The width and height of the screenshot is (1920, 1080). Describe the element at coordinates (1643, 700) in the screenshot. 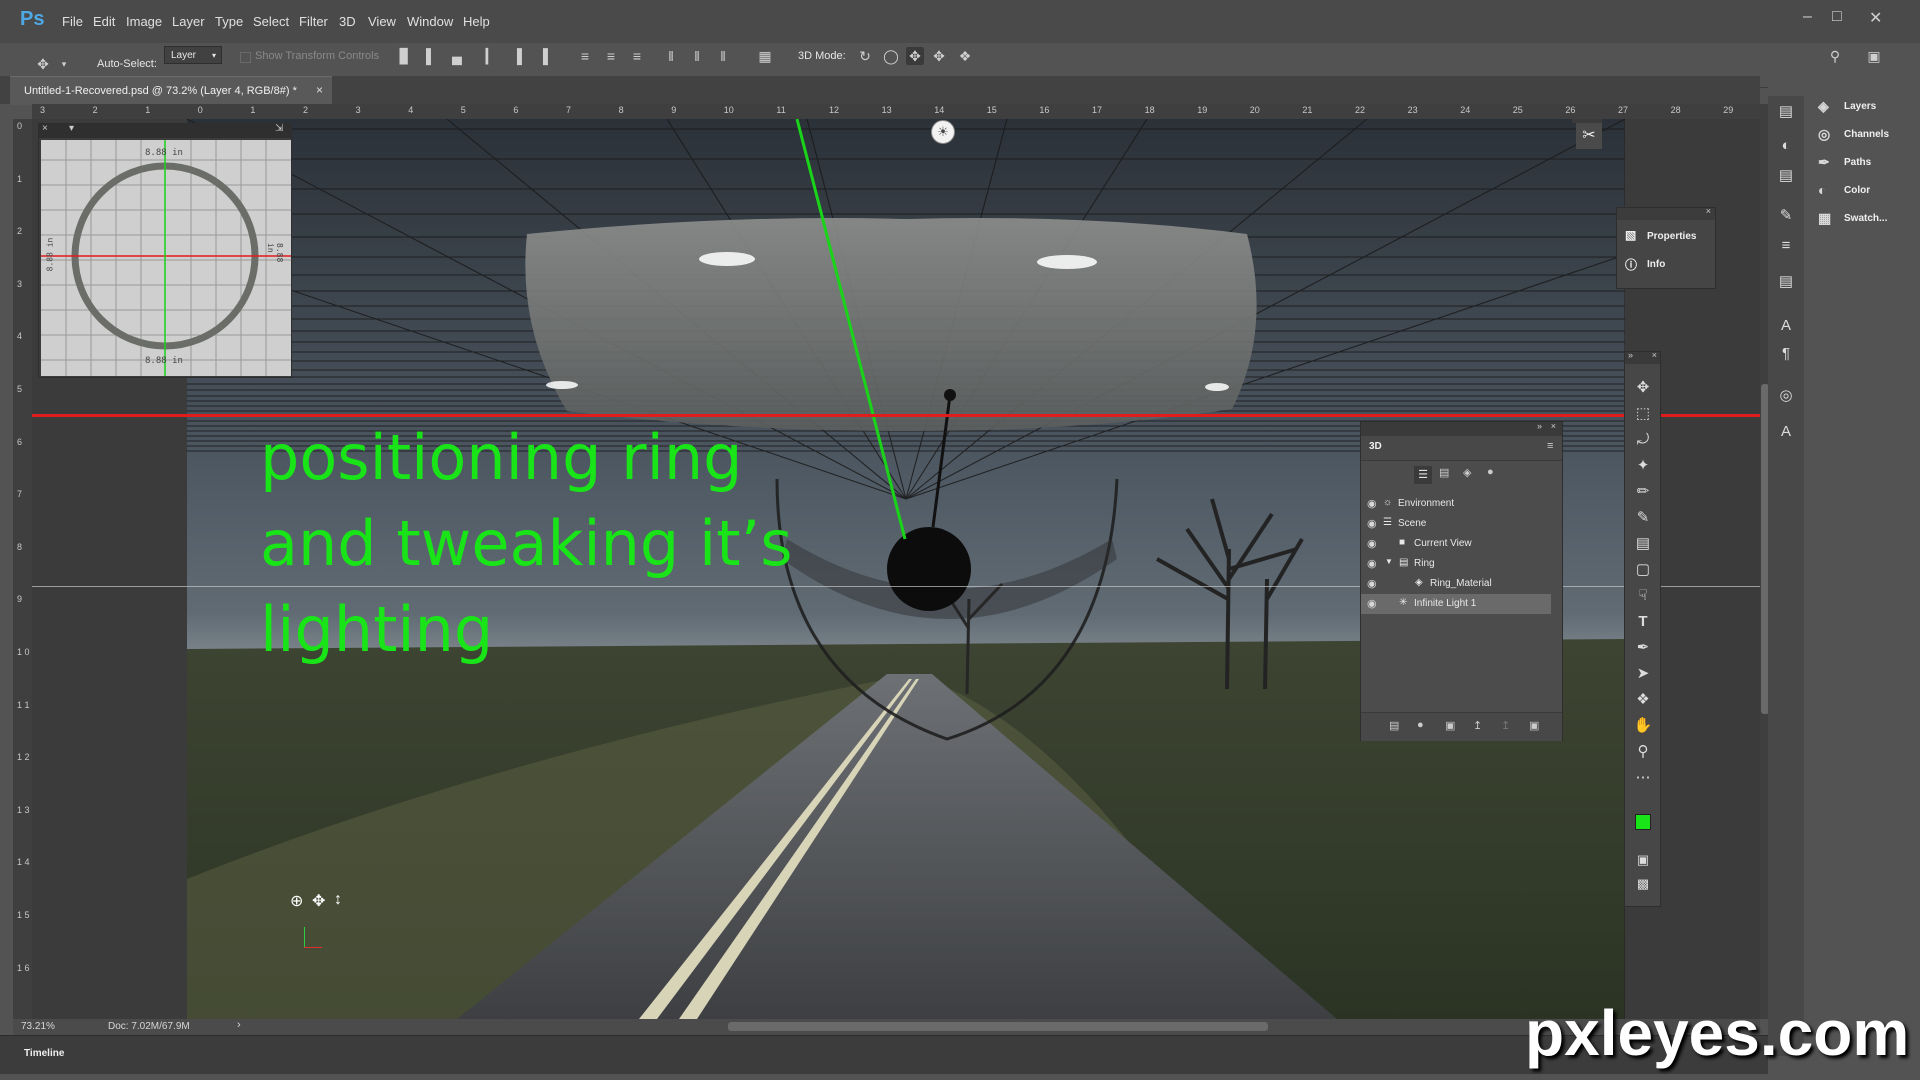

I see `3d-object-tool-icon: ❖` at that location.